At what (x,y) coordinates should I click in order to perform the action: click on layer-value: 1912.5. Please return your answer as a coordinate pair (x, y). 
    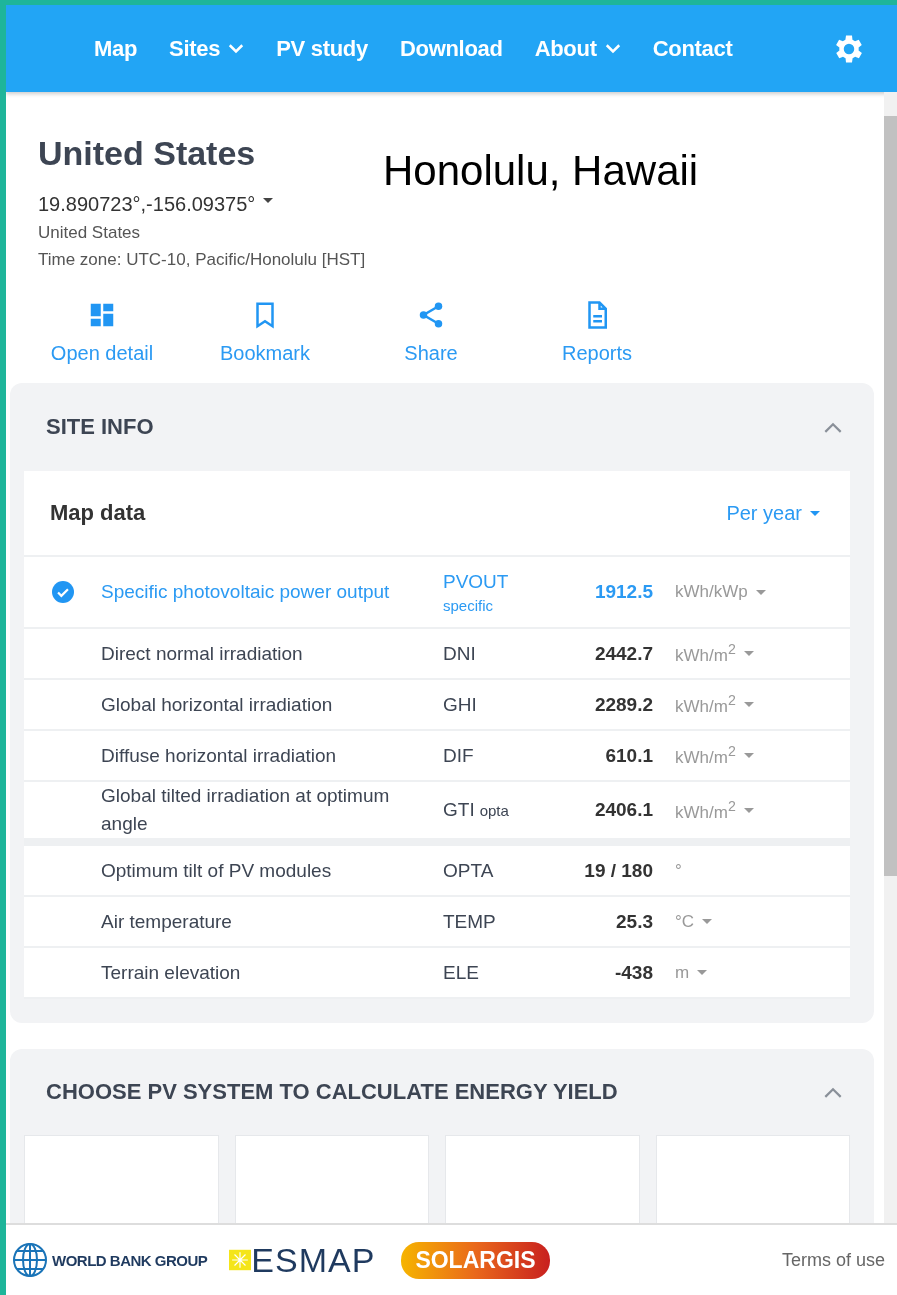
    Looking at the image, I should click on (623, 592).